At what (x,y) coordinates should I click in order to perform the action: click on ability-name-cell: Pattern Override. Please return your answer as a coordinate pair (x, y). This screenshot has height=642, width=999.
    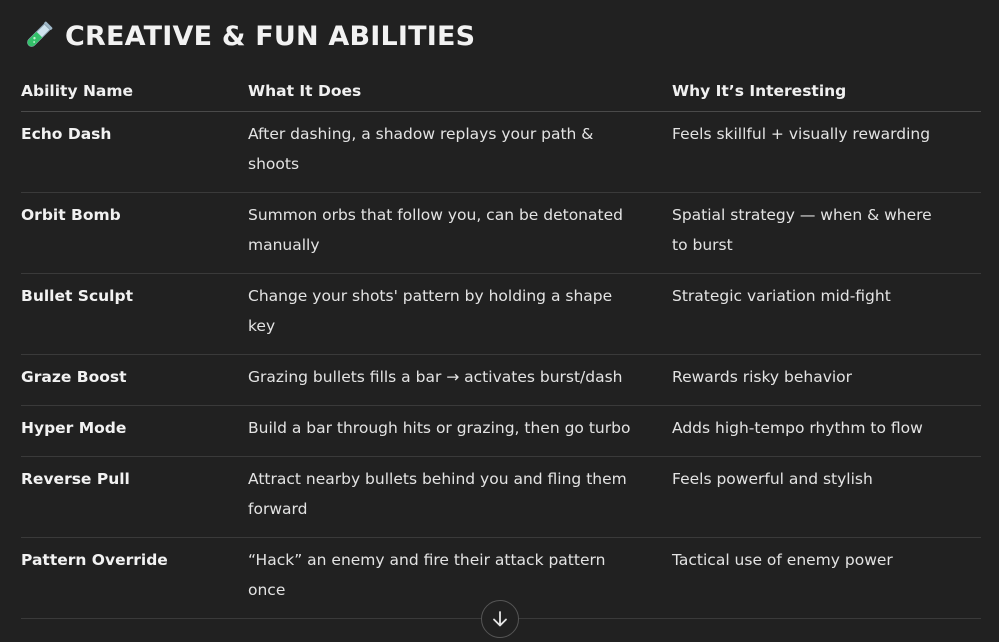
    Looking at the image, I should click on (134, 578).